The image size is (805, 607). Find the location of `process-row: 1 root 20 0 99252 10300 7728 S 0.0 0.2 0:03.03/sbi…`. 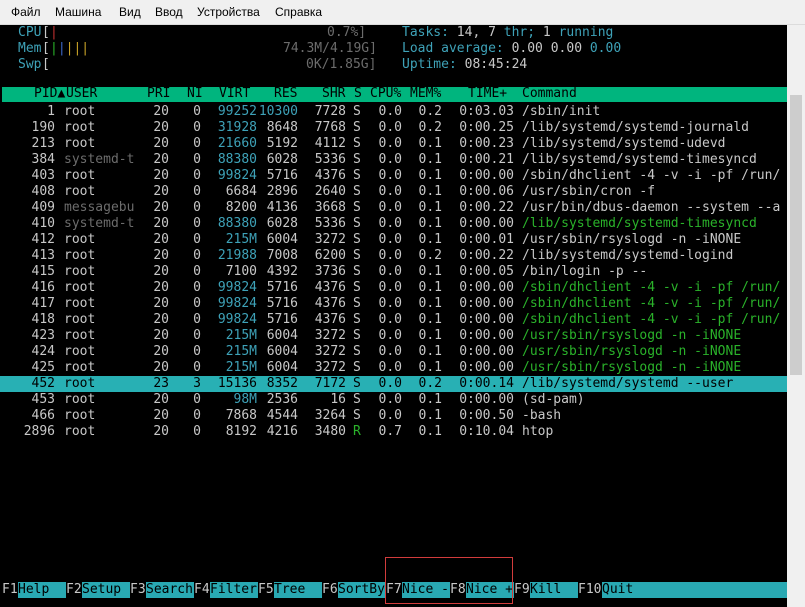

process-row: 1 root 20 0 99252 10300 7728 S 0.0 0.2 0:03.03/sbi… is located at coordinates (393, 112).